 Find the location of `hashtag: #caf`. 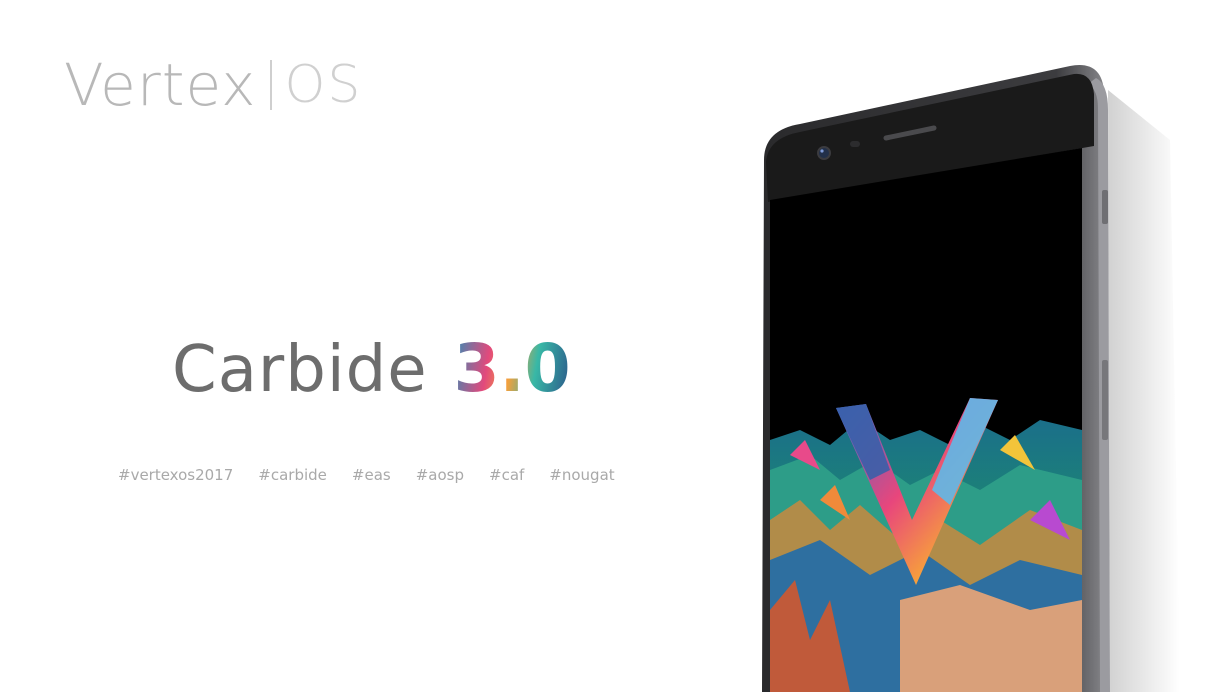

hashtag: #caf is located at coordinates (507, 475).